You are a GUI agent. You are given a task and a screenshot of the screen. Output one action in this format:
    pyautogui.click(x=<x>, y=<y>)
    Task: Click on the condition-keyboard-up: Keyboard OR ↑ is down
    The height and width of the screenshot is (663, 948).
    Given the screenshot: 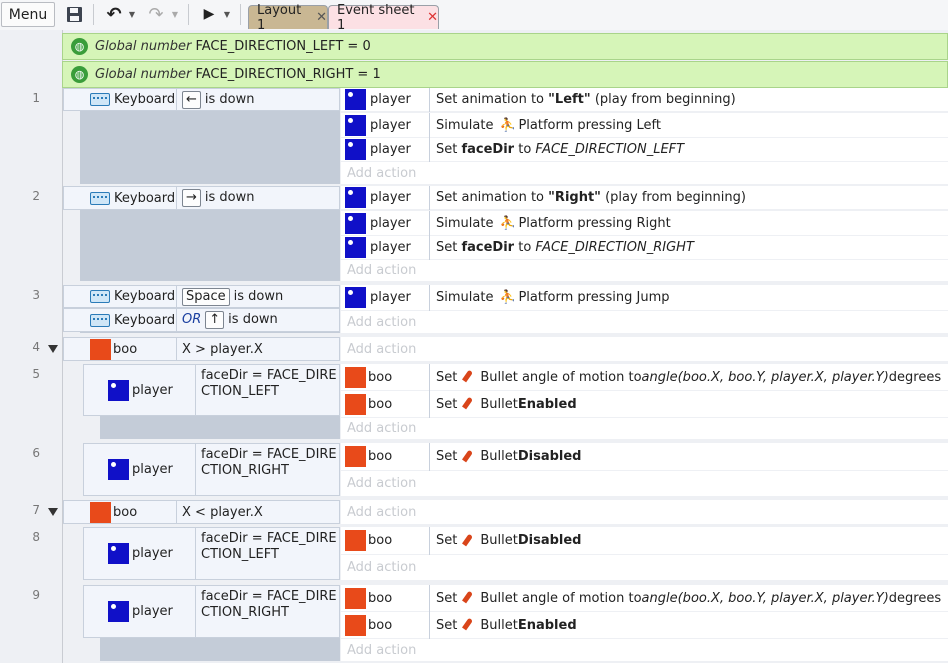 What is the action you would take?
    pyautogui.click(x=201, y=320)
    